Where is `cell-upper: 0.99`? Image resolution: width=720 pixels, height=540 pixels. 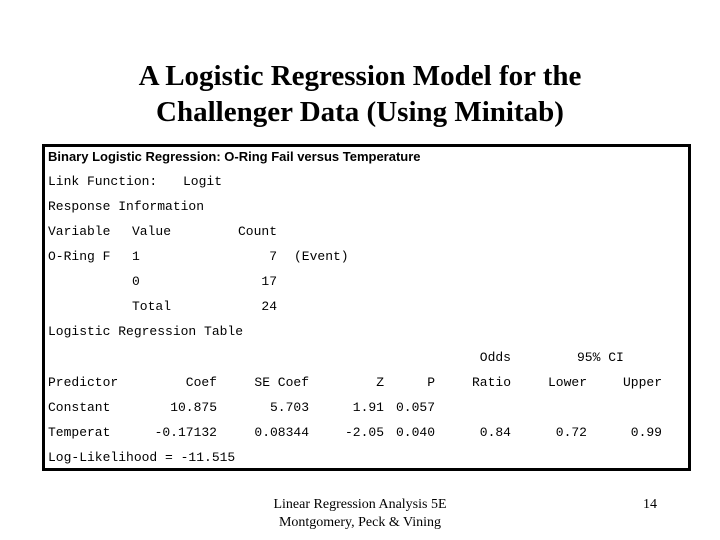
cell-upper: 0.99 is located at coordinates (646, 432).